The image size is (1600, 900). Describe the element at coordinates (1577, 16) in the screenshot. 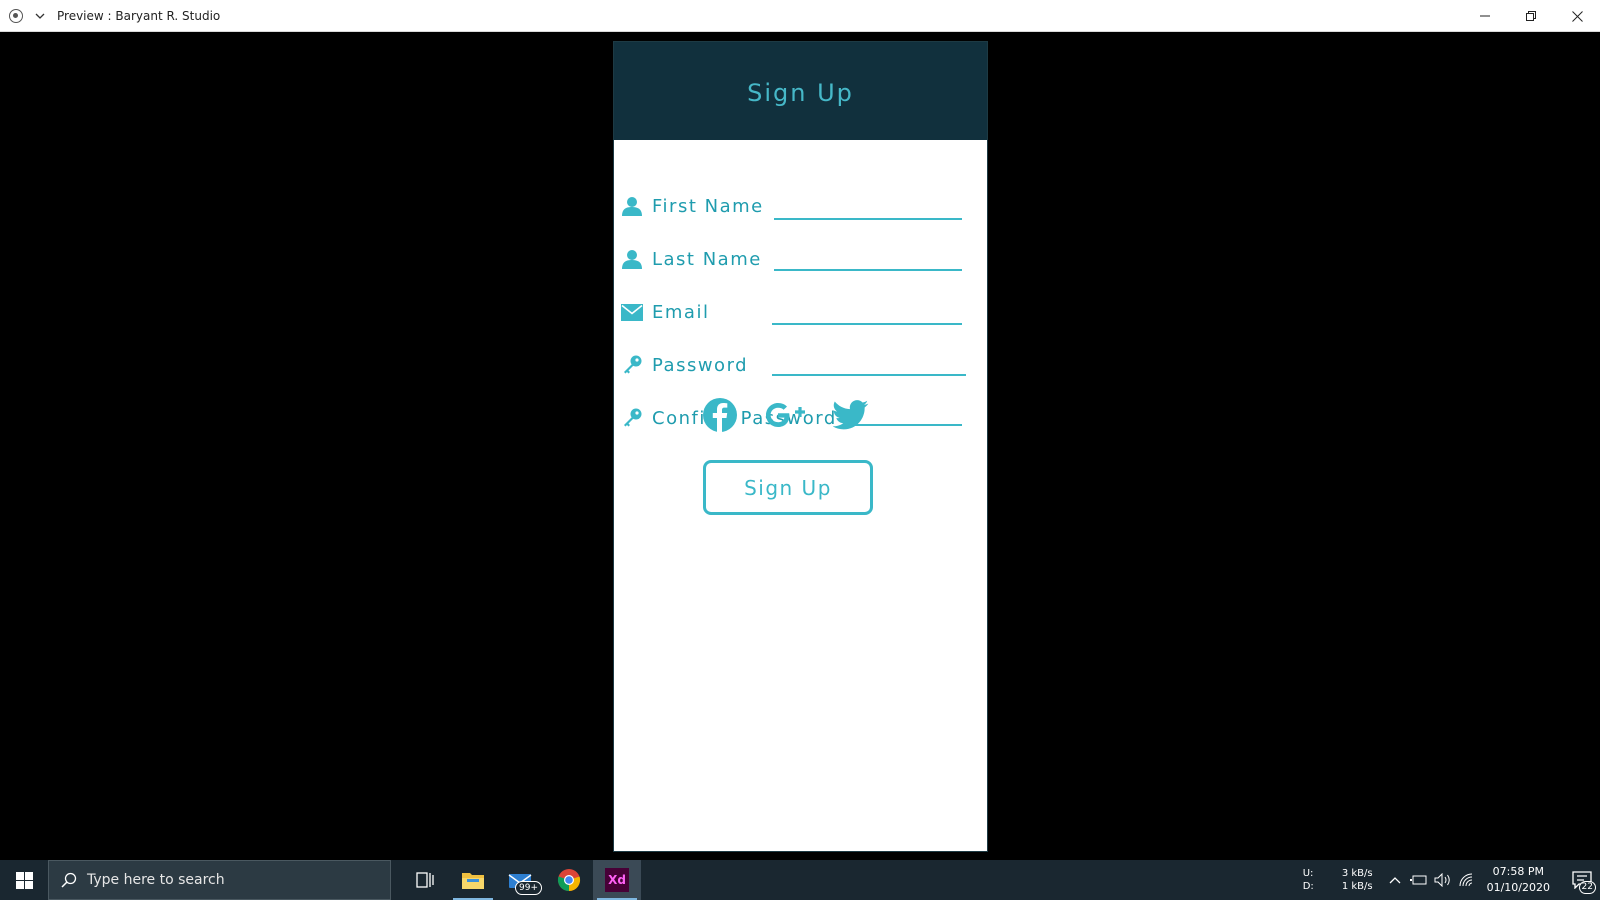

I see `close-button` at that location.